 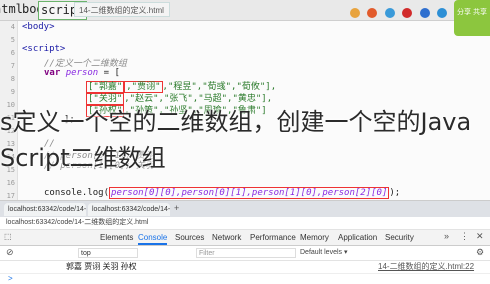 I want to click on tab-performance: Performance, so click(x=273, y=237).